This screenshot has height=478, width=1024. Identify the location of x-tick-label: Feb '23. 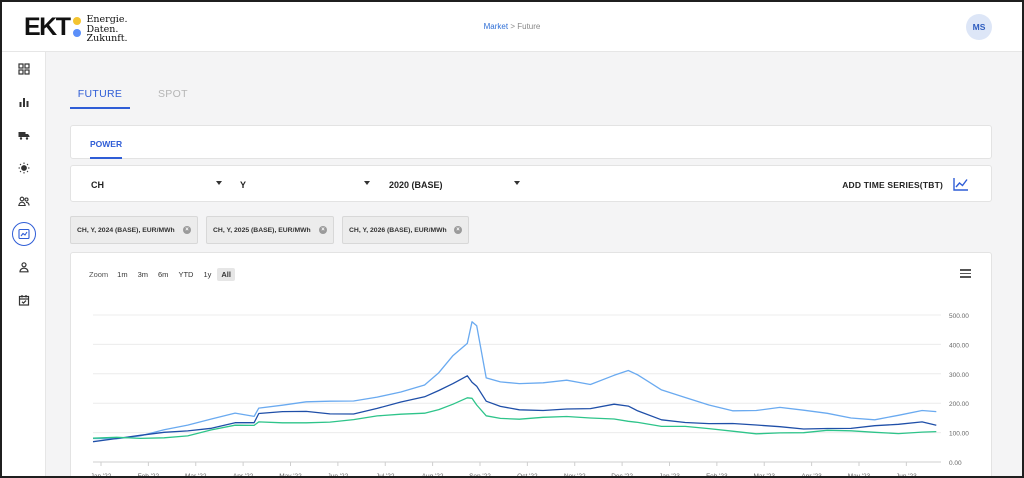
(717, 475).